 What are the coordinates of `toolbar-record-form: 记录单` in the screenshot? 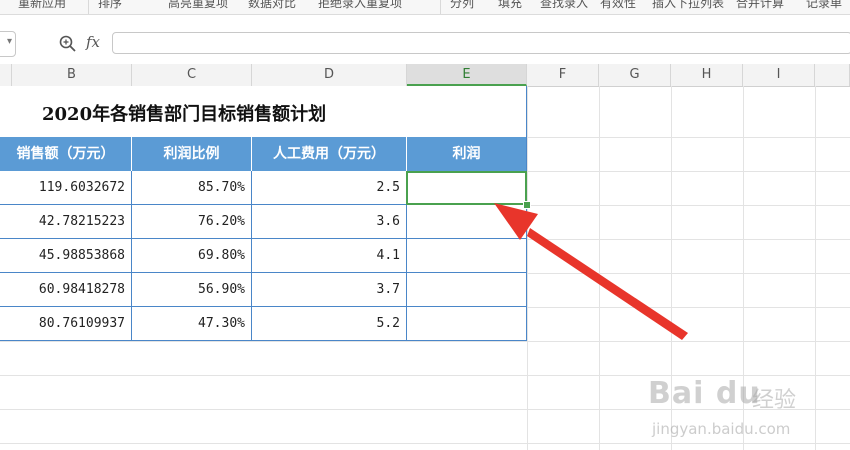 It's located at (824, 5).